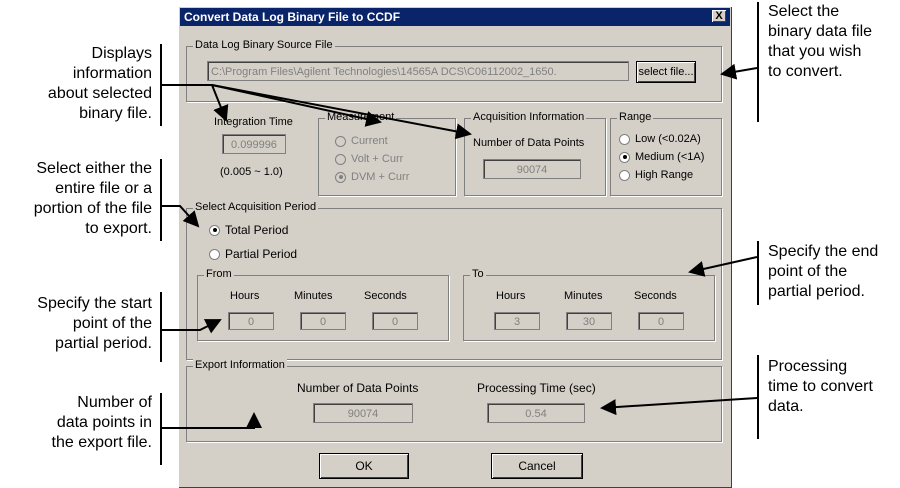 The width and height of the screenshot is (900, 488). Describe the element at coordinates (723, 266) in the screenshot. I see `leader-line-end-point` at that location.